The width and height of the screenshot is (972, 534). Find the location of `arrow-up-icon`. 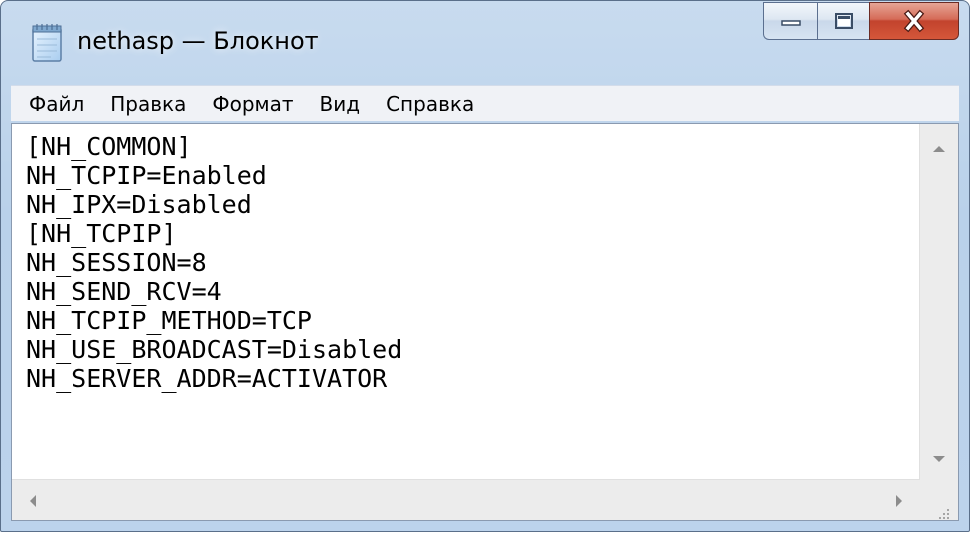

arrow-up-icon is located at coordinates (939, 149).